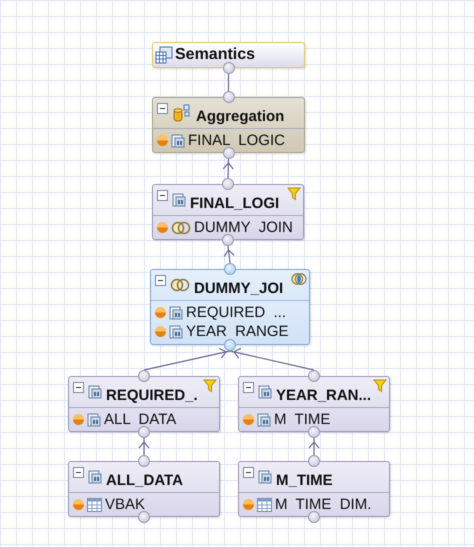 This screenshot has height=547, width=474. I want to click on input-label: ALL DATA, so click(140, 419).